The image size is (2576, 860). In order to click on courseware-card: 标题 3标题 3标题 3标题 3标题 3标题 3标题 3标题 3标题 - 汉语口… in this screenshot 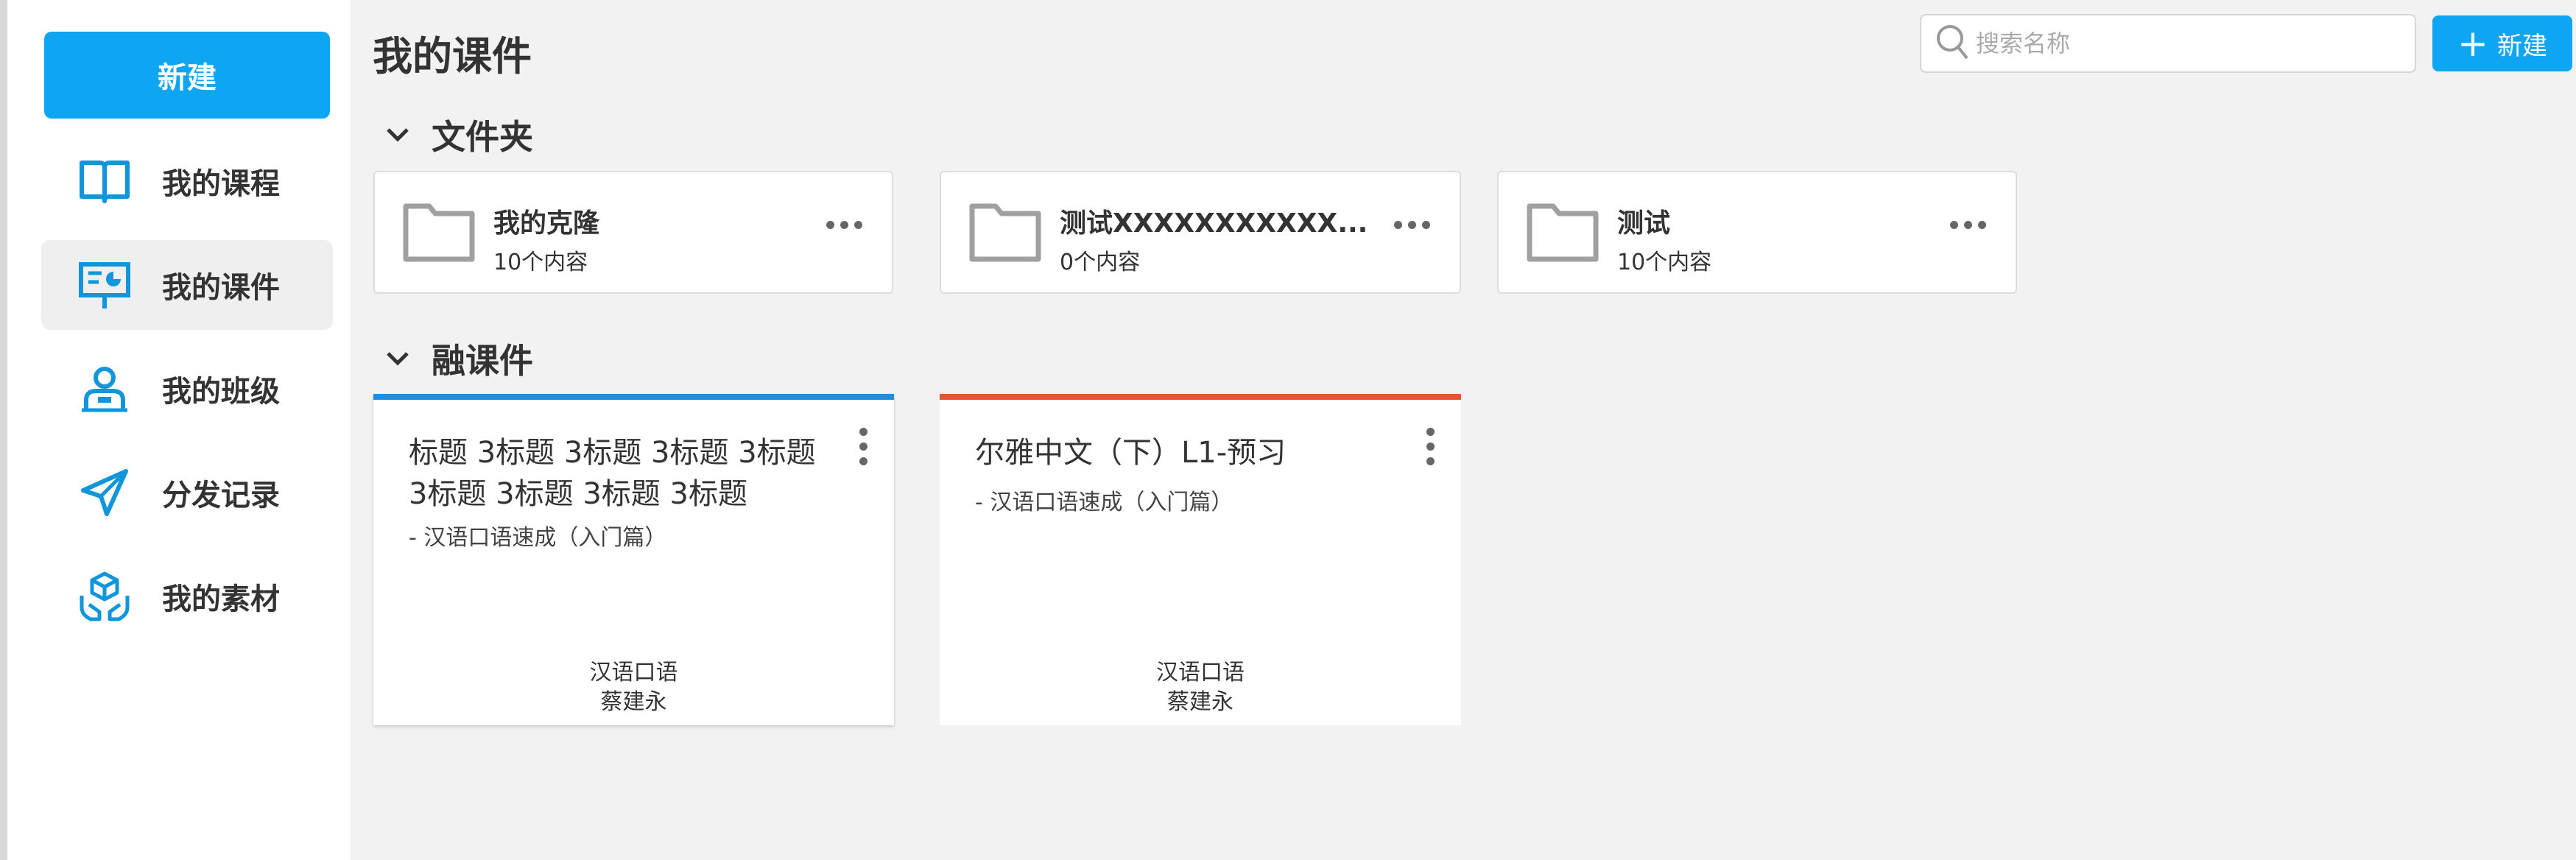, I will do `click(633, 559)`.